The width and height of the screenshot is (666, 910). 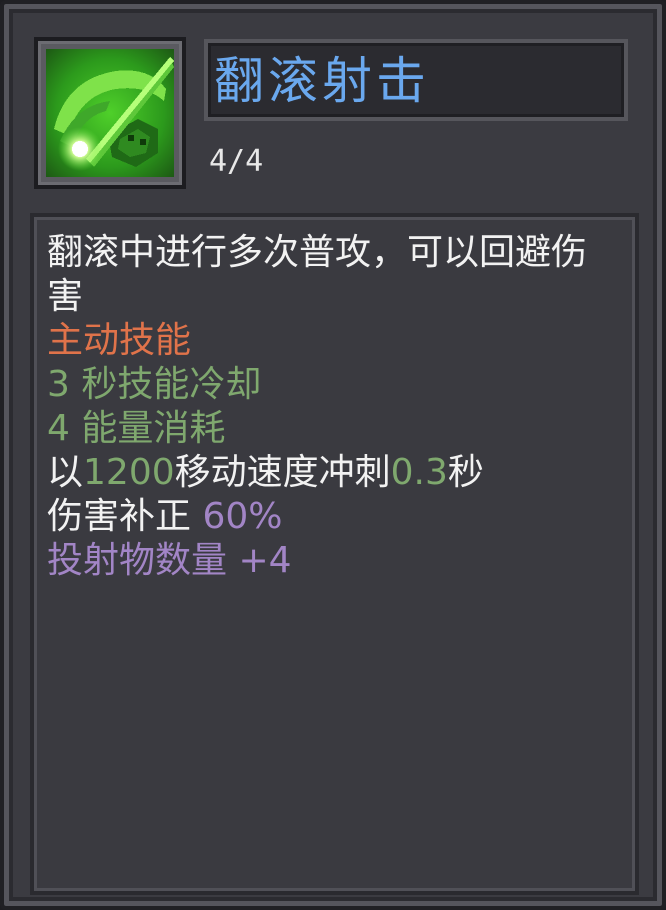 I want to click on skill-name: 翻滚射击, so click(x=322, y=81).